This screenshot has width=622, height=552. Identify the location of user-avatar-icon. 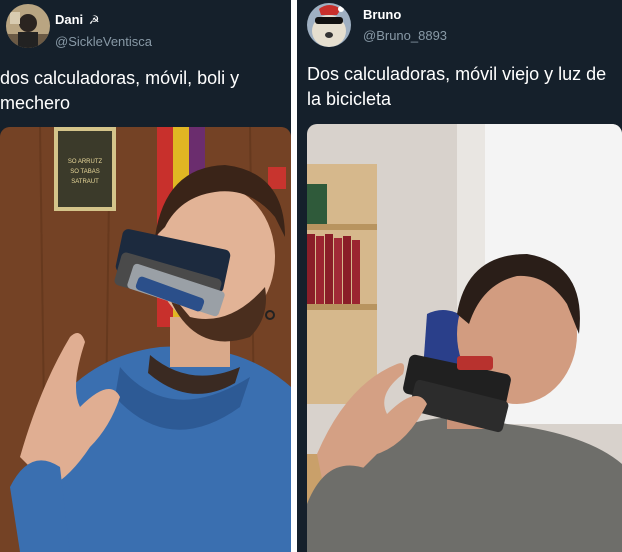
(28, 26).